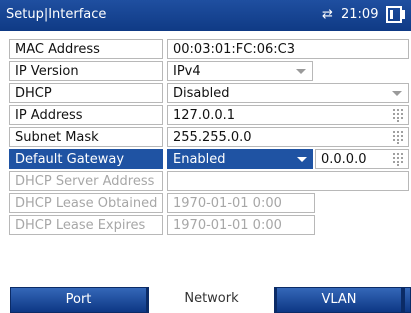  What do you see at coordinates (86, 115) in the screenshot?
I see `ip-address-label: IP Address` at bounding box center [86, 115].